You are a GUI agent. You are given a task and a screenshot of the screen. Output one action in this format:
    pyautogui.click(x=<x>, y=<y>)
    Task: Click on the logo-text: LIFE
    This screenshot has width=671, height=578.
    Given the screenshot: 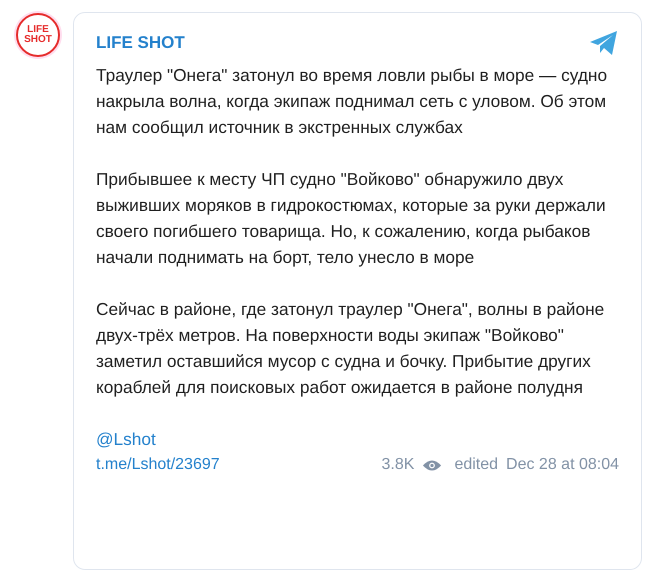 What is the action you would take?
    pyautogui.click(x=38, y=30)
    